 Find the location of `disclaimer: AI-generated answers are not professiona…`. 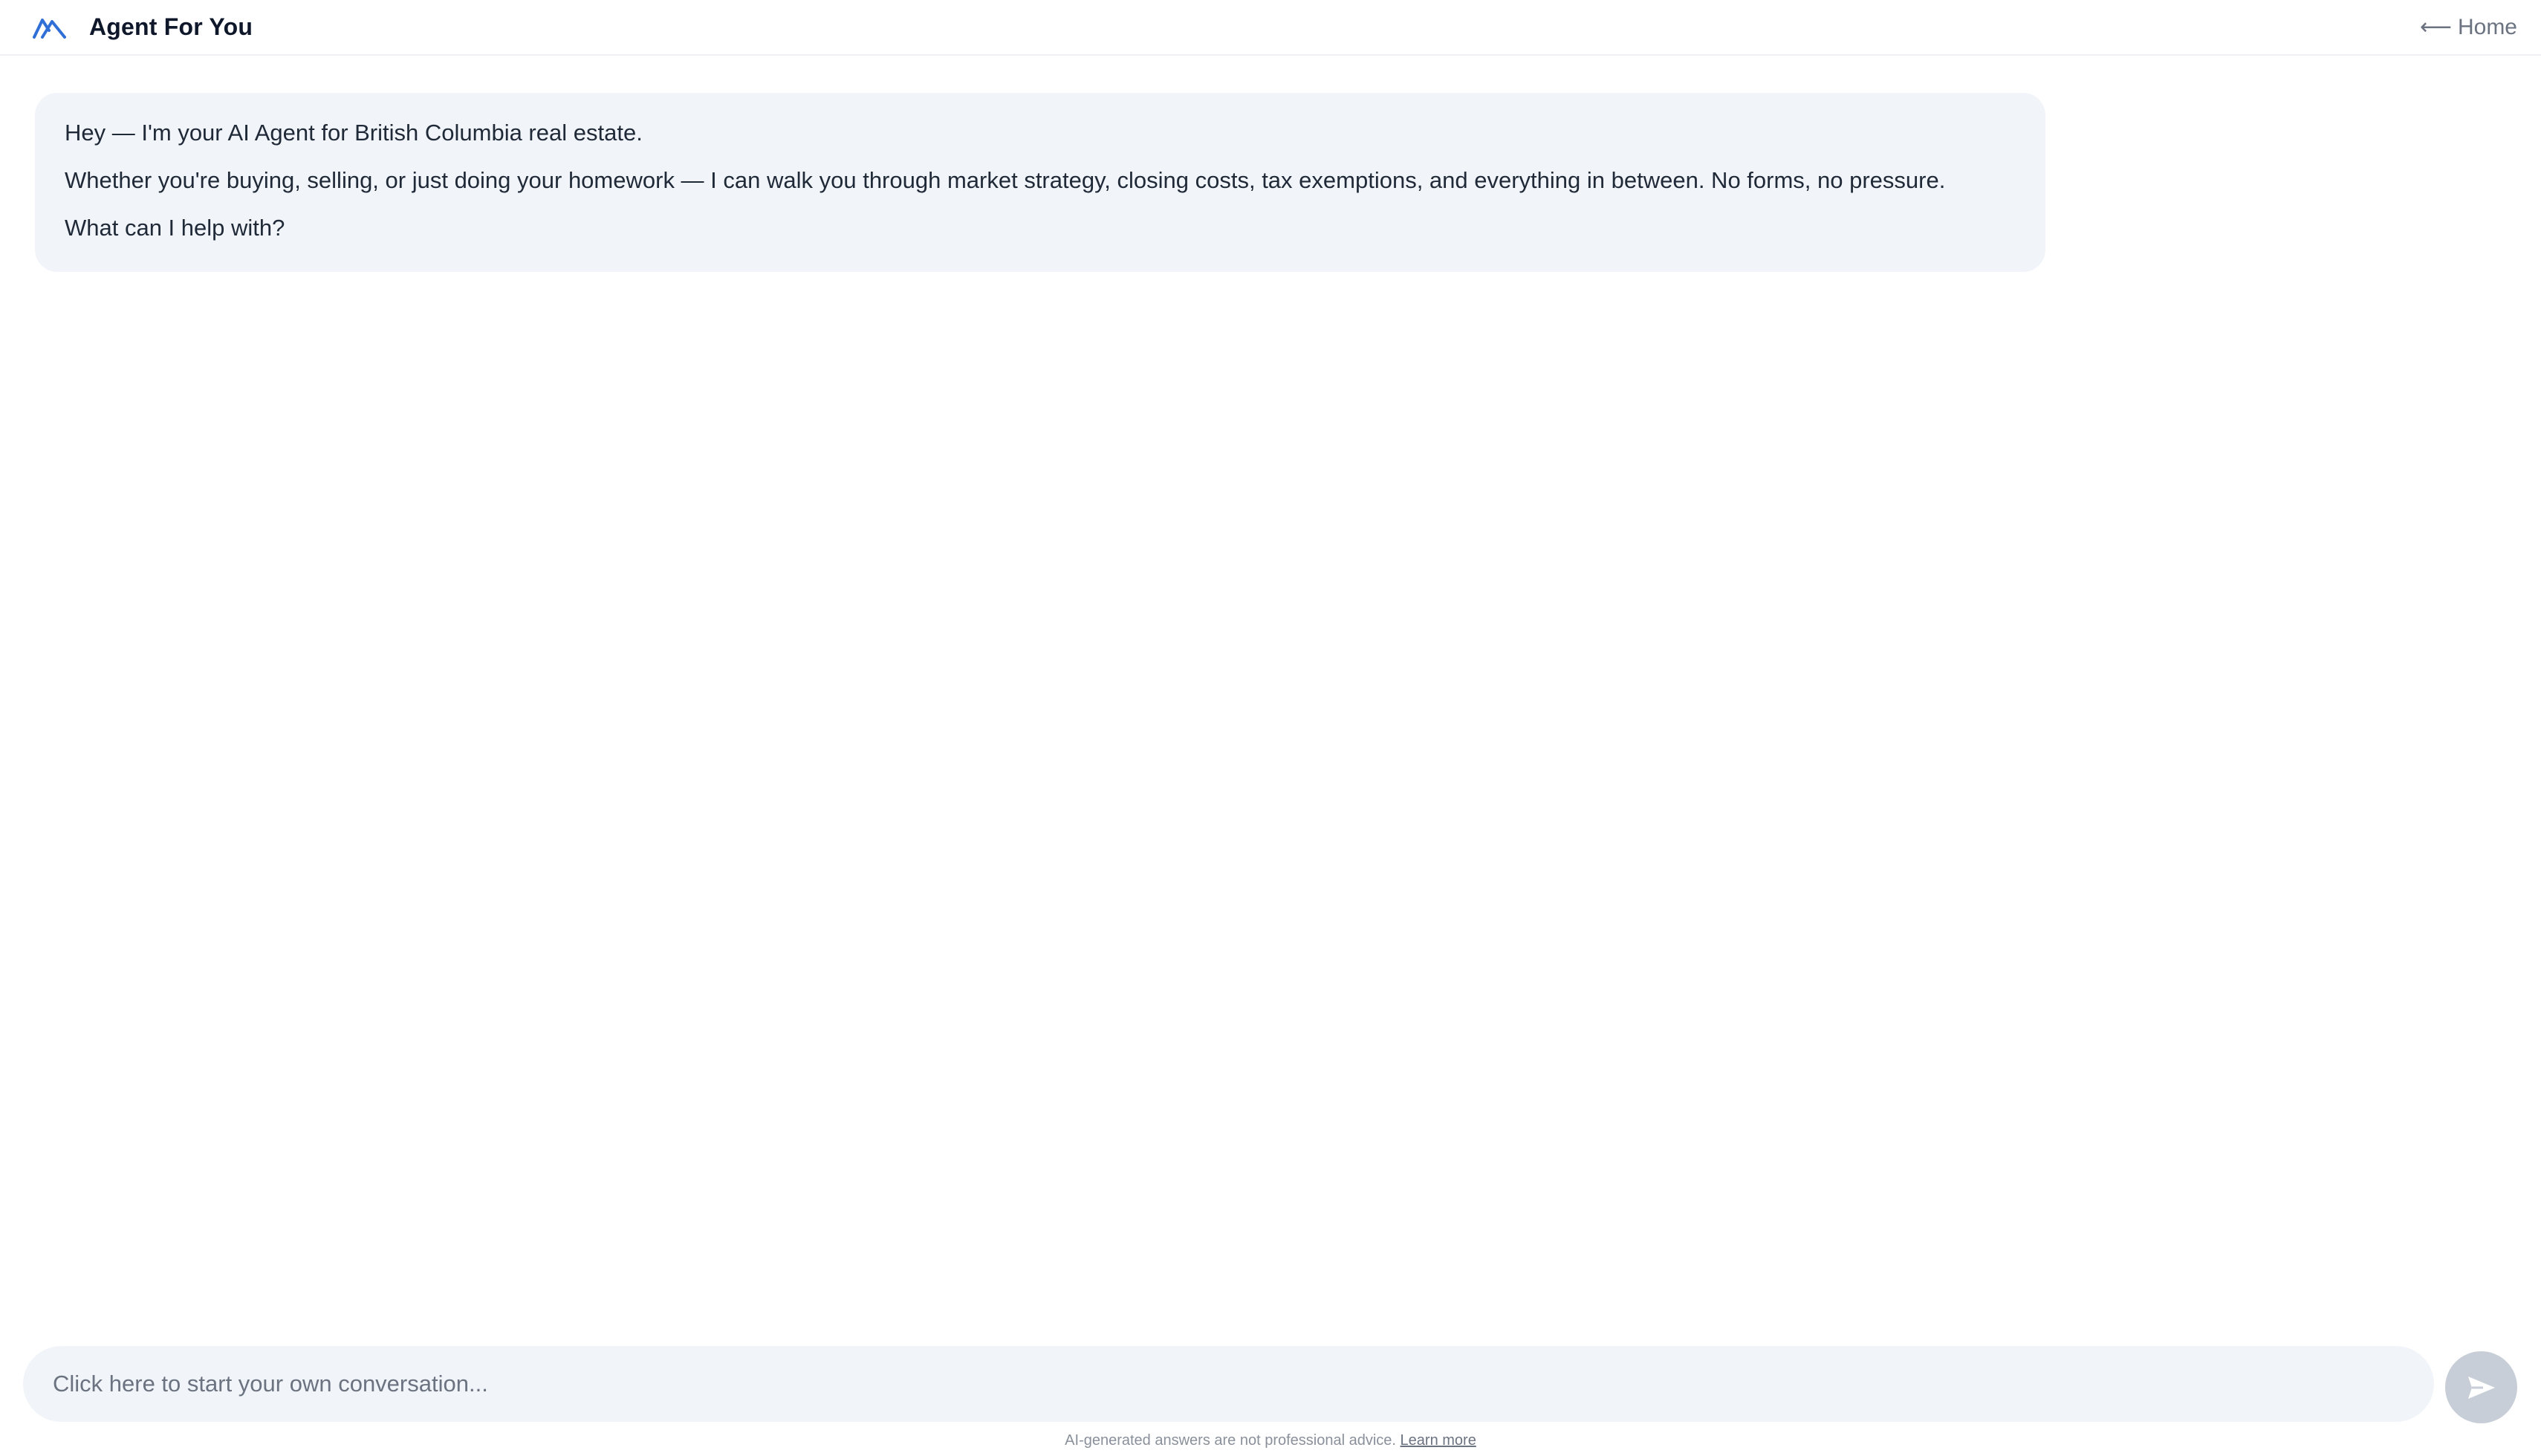

disclaimer: AI-generated answers are not professiona… is located at coordinates (1270, 1441).